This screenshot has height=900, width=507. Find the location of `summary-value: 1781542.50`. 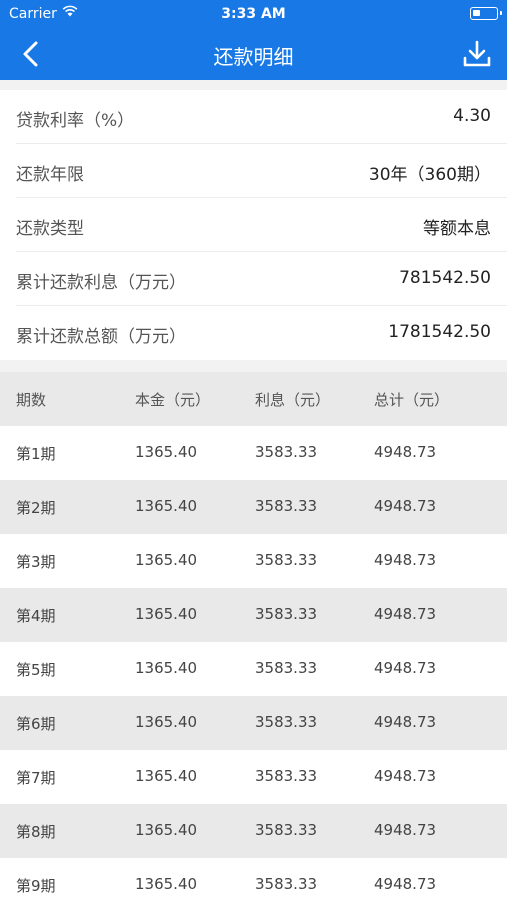

summary-value: 1781542.50 is located at coordinates (439, 332).